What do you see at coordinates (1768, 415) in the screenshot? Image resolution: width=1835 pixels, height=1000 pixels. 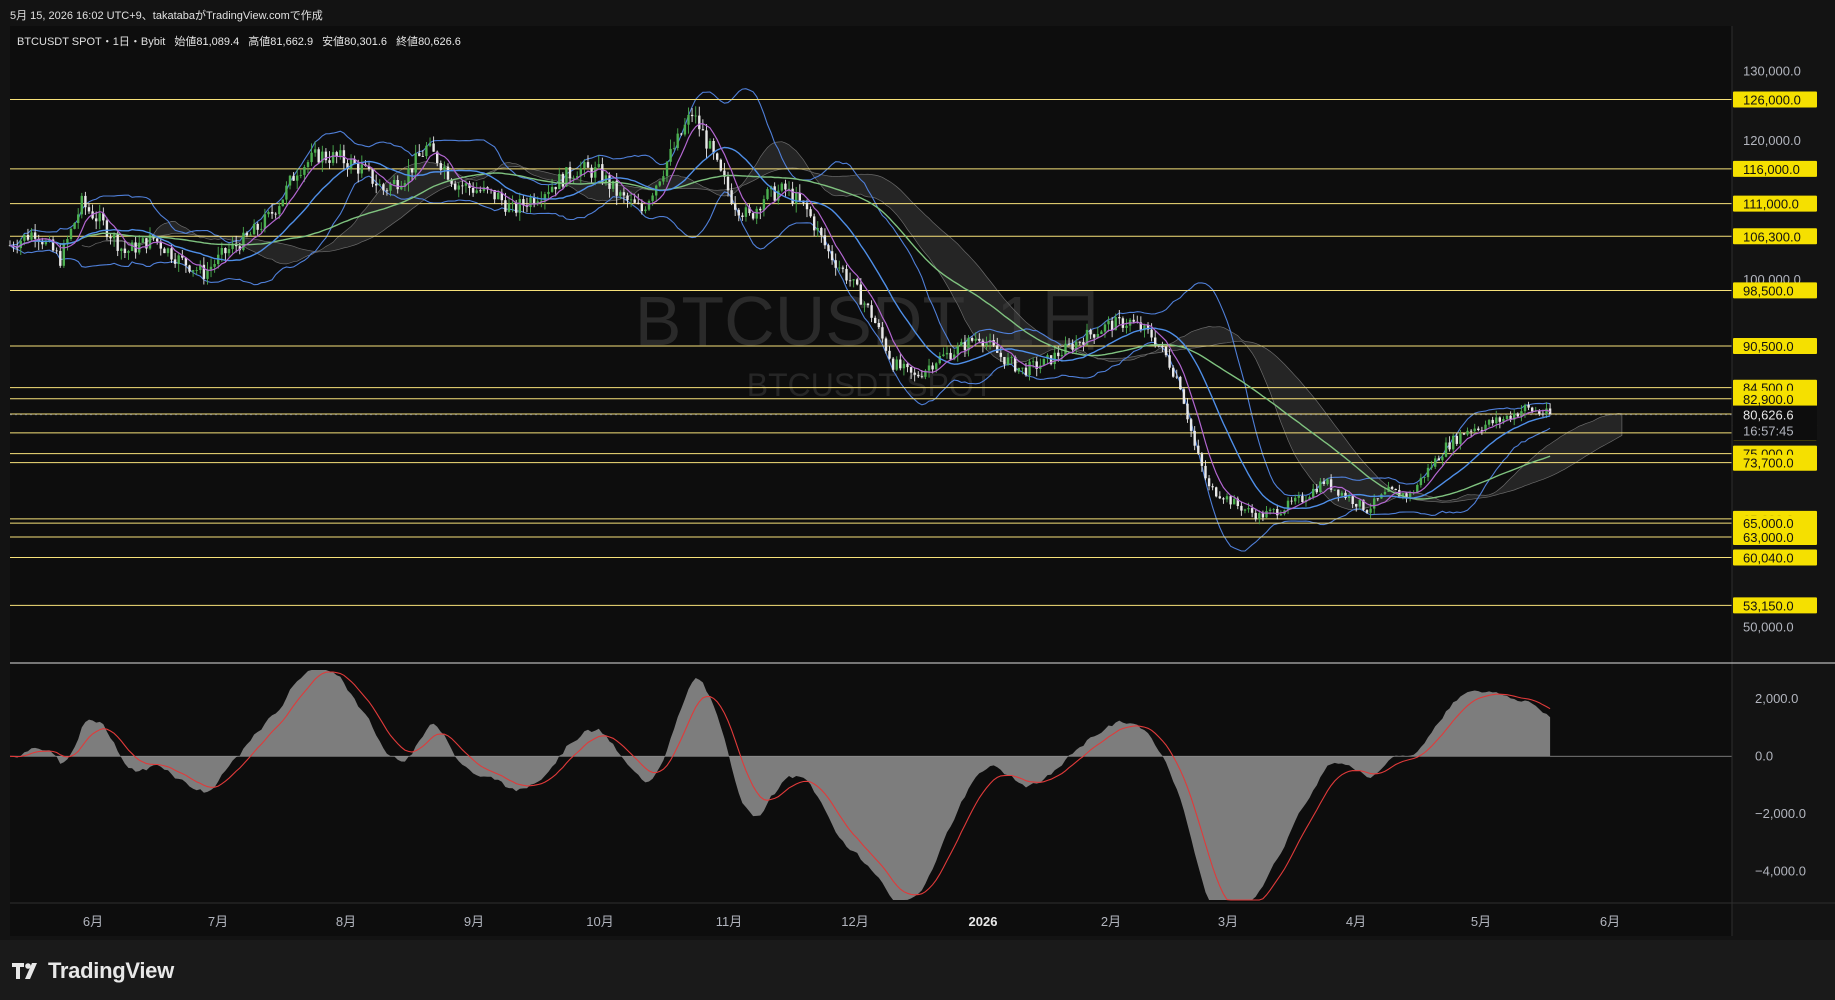 I see `current-price-label: 80,626.6` at bounding box center [1768, 415].